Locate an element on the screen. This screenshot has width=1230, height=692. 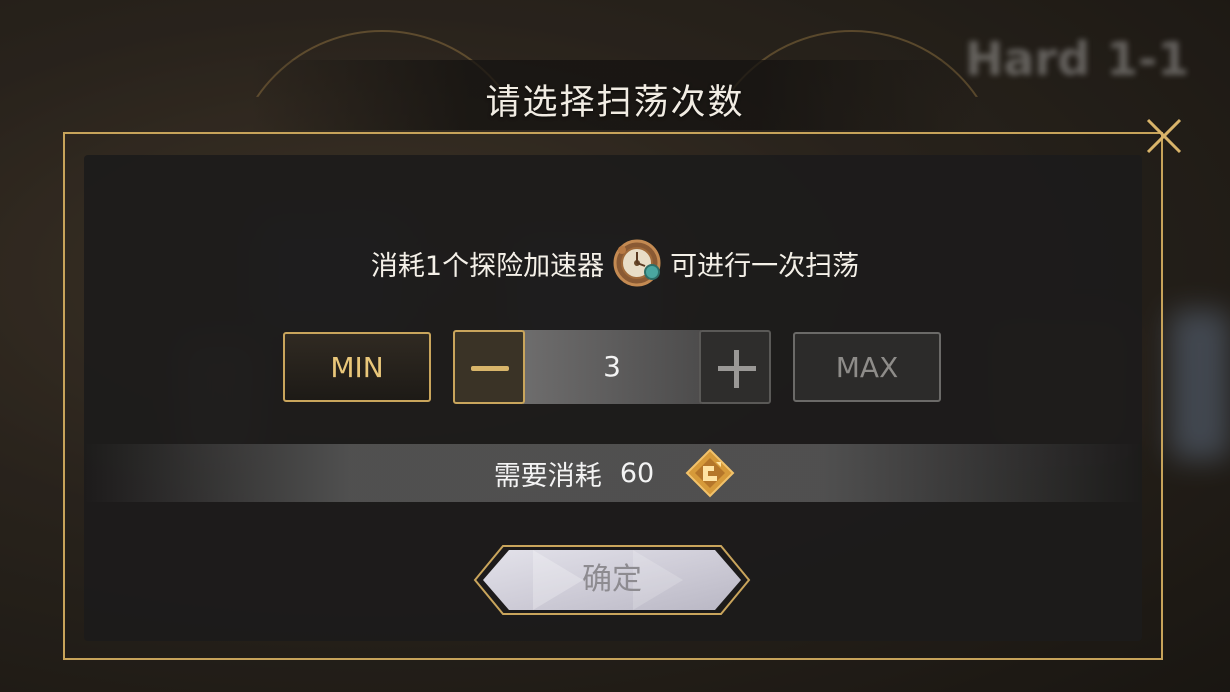
cost-value: 60 is located at coordinates (637, 473).